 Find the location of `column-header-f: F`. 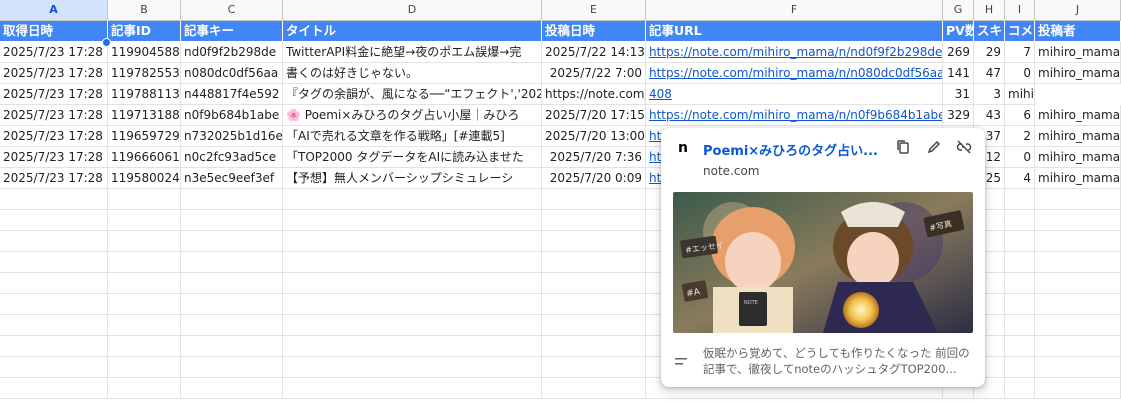

column-header-f: F is located at coordinates (794, 10).